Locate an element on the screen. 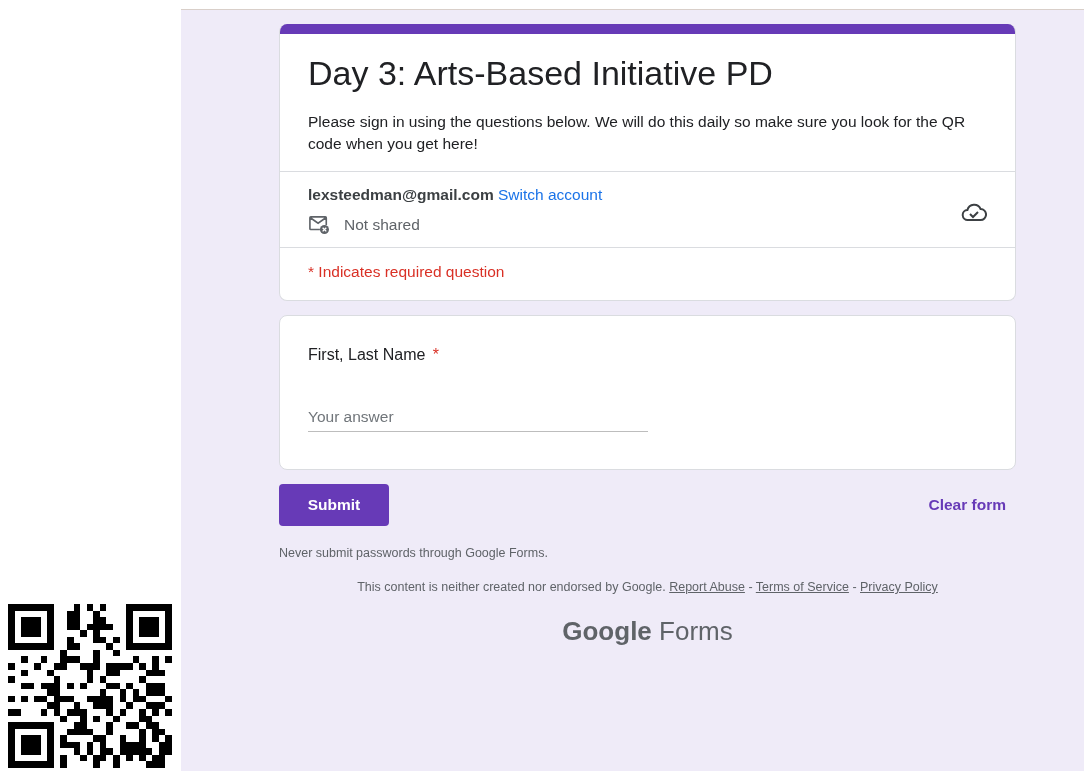  footer-link: Privacy Policy is located at coordinates (899, 587).